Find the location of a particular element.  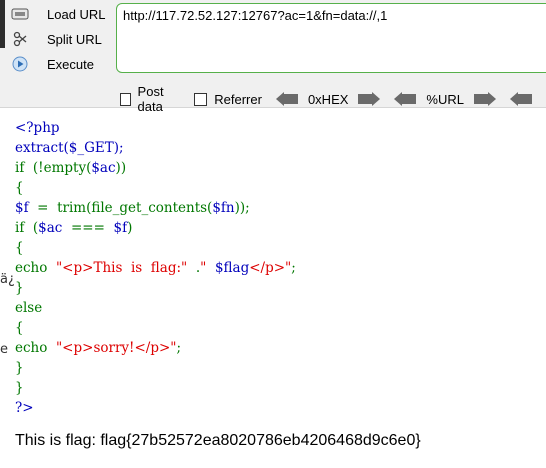

code-line: echo "<p>This is flag:" ." $flag</p>"; is located at coordinates (155, 268).